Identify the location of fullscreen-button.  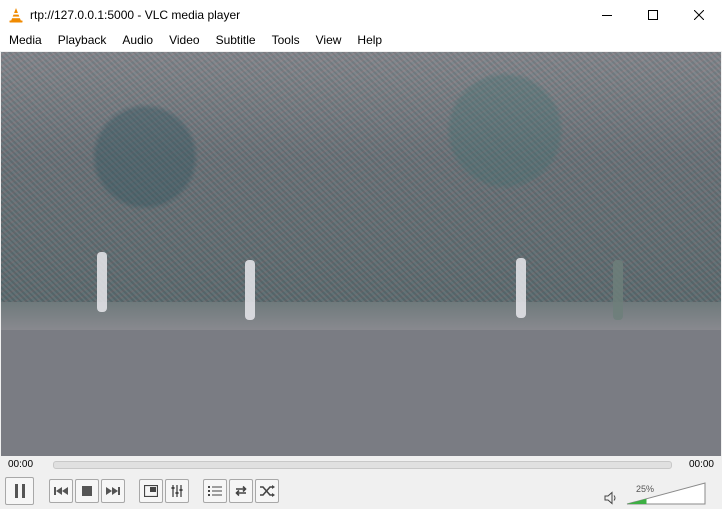
(151, 491).